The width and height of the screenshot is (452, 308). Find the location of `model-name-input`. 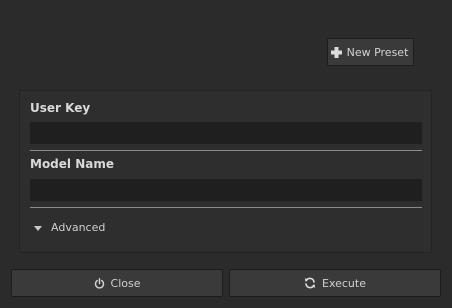

model-name-input is located at coordinates (226, 190).